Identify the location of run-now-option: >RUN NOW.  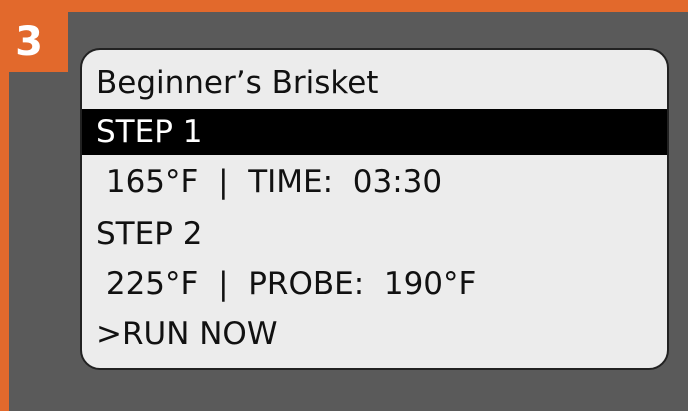
(374, 334).